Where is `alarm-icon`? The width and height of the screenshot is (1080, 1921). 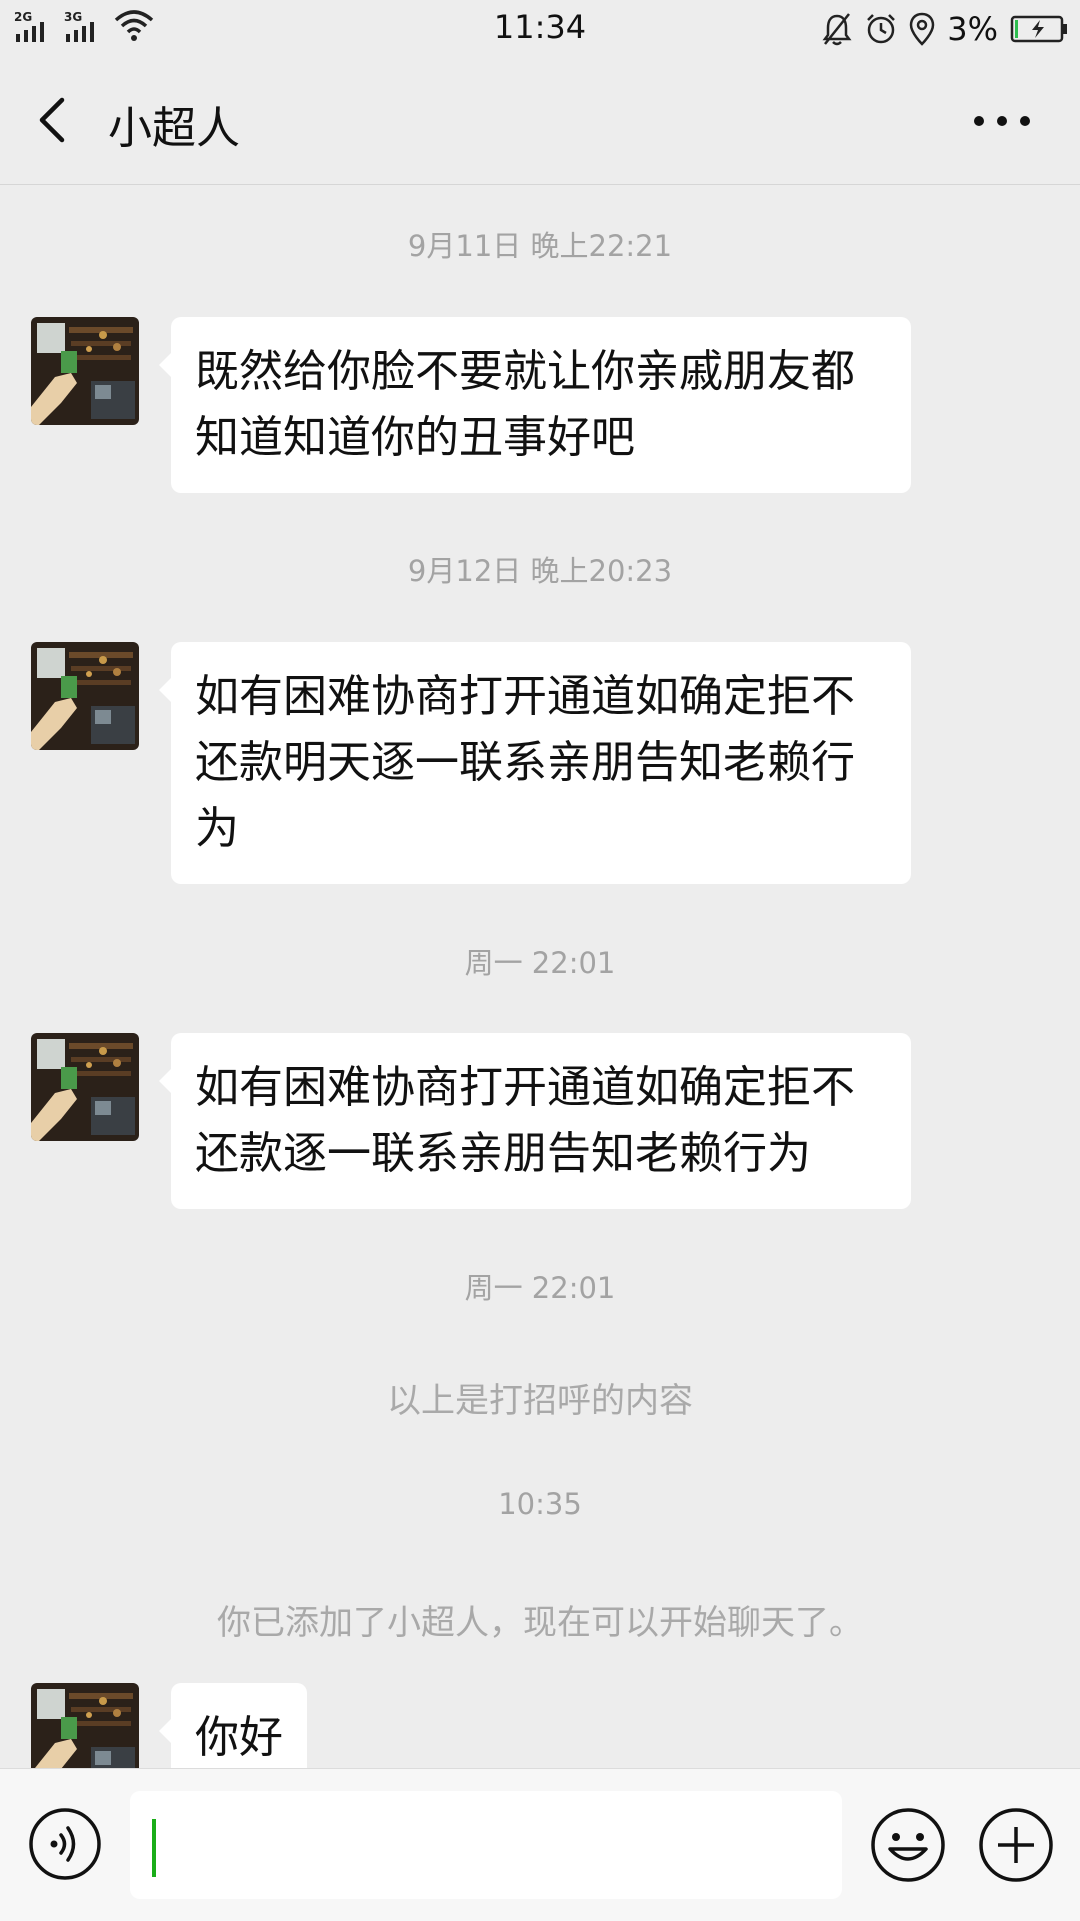
alarm-icon is located at coordinates (881, 29).